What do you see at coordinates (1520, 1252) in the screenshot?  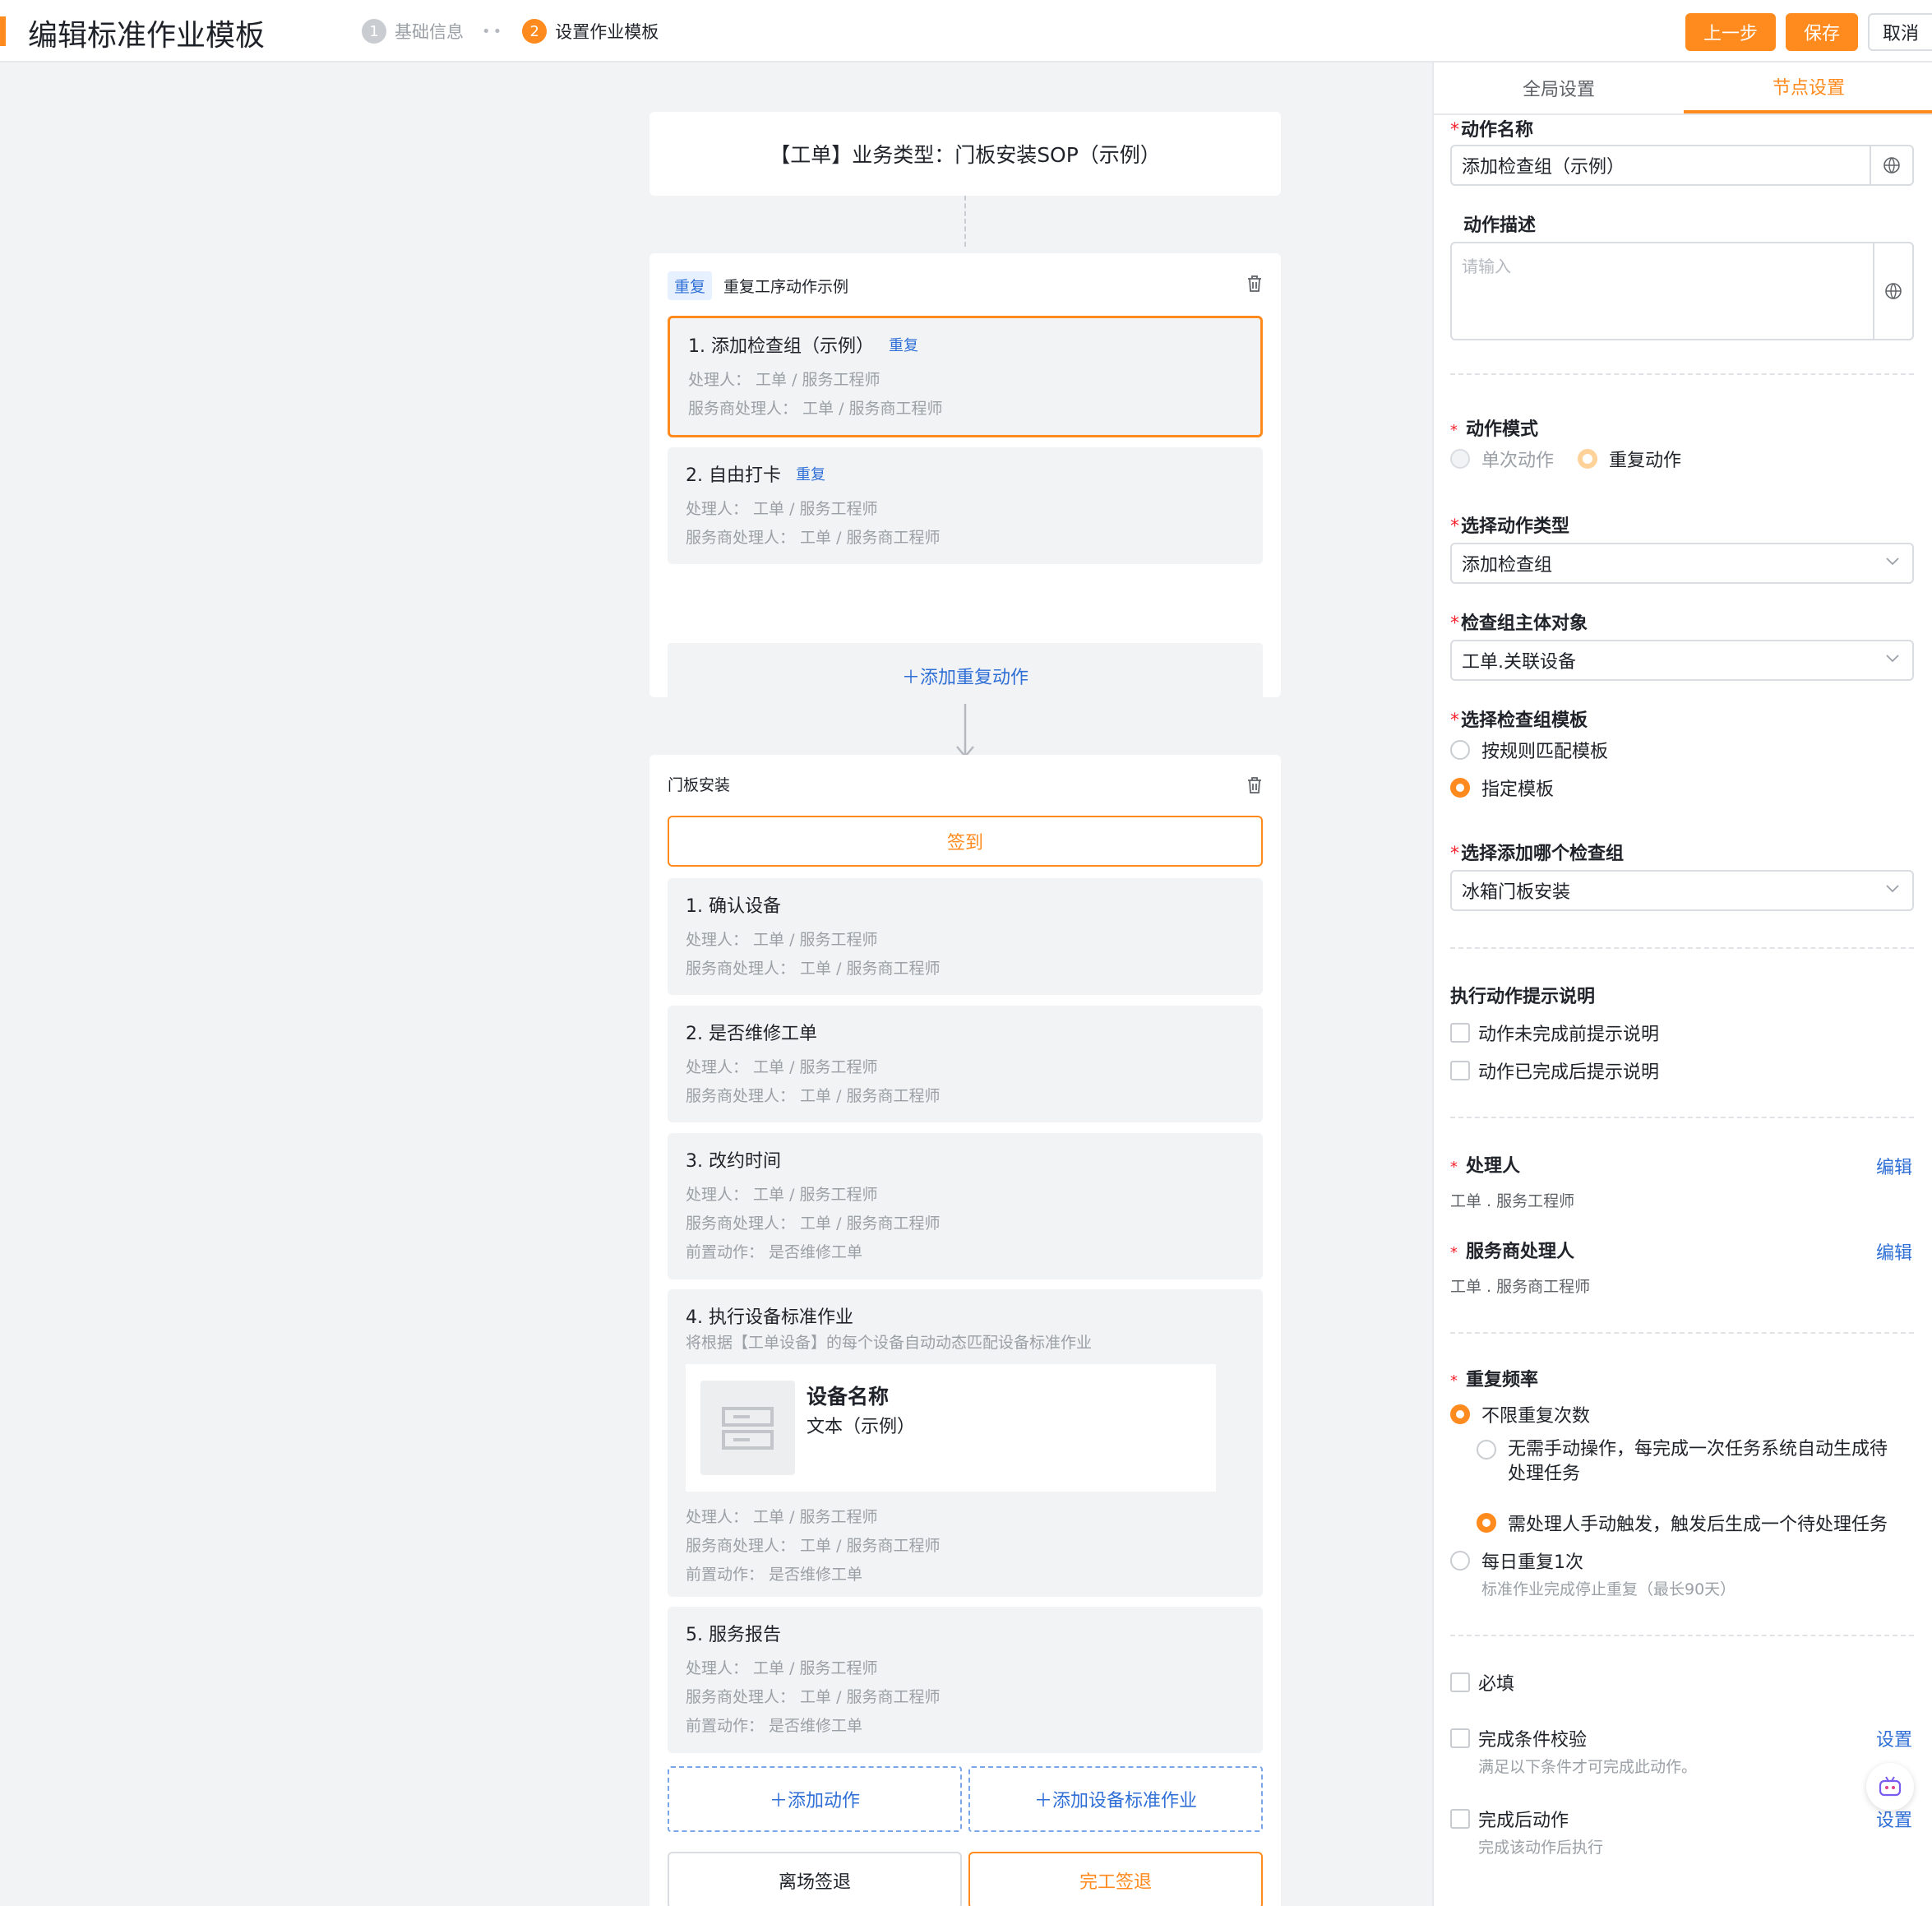 I see `label-text: 服务商处理人` at bounding box center [1520, 1252].